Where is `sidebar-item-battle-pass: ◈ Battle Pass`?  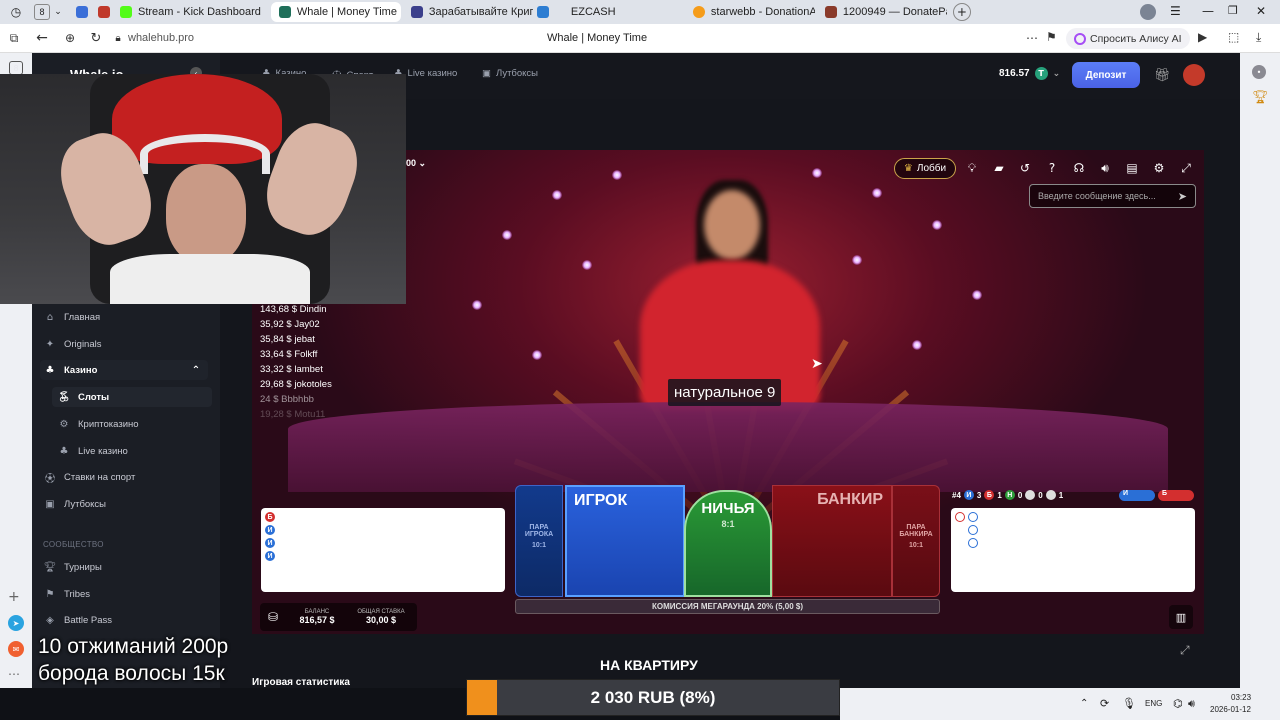 sidebar-item-battle-pass: ◈ Battle Pass is located at coordinates (78, 620).